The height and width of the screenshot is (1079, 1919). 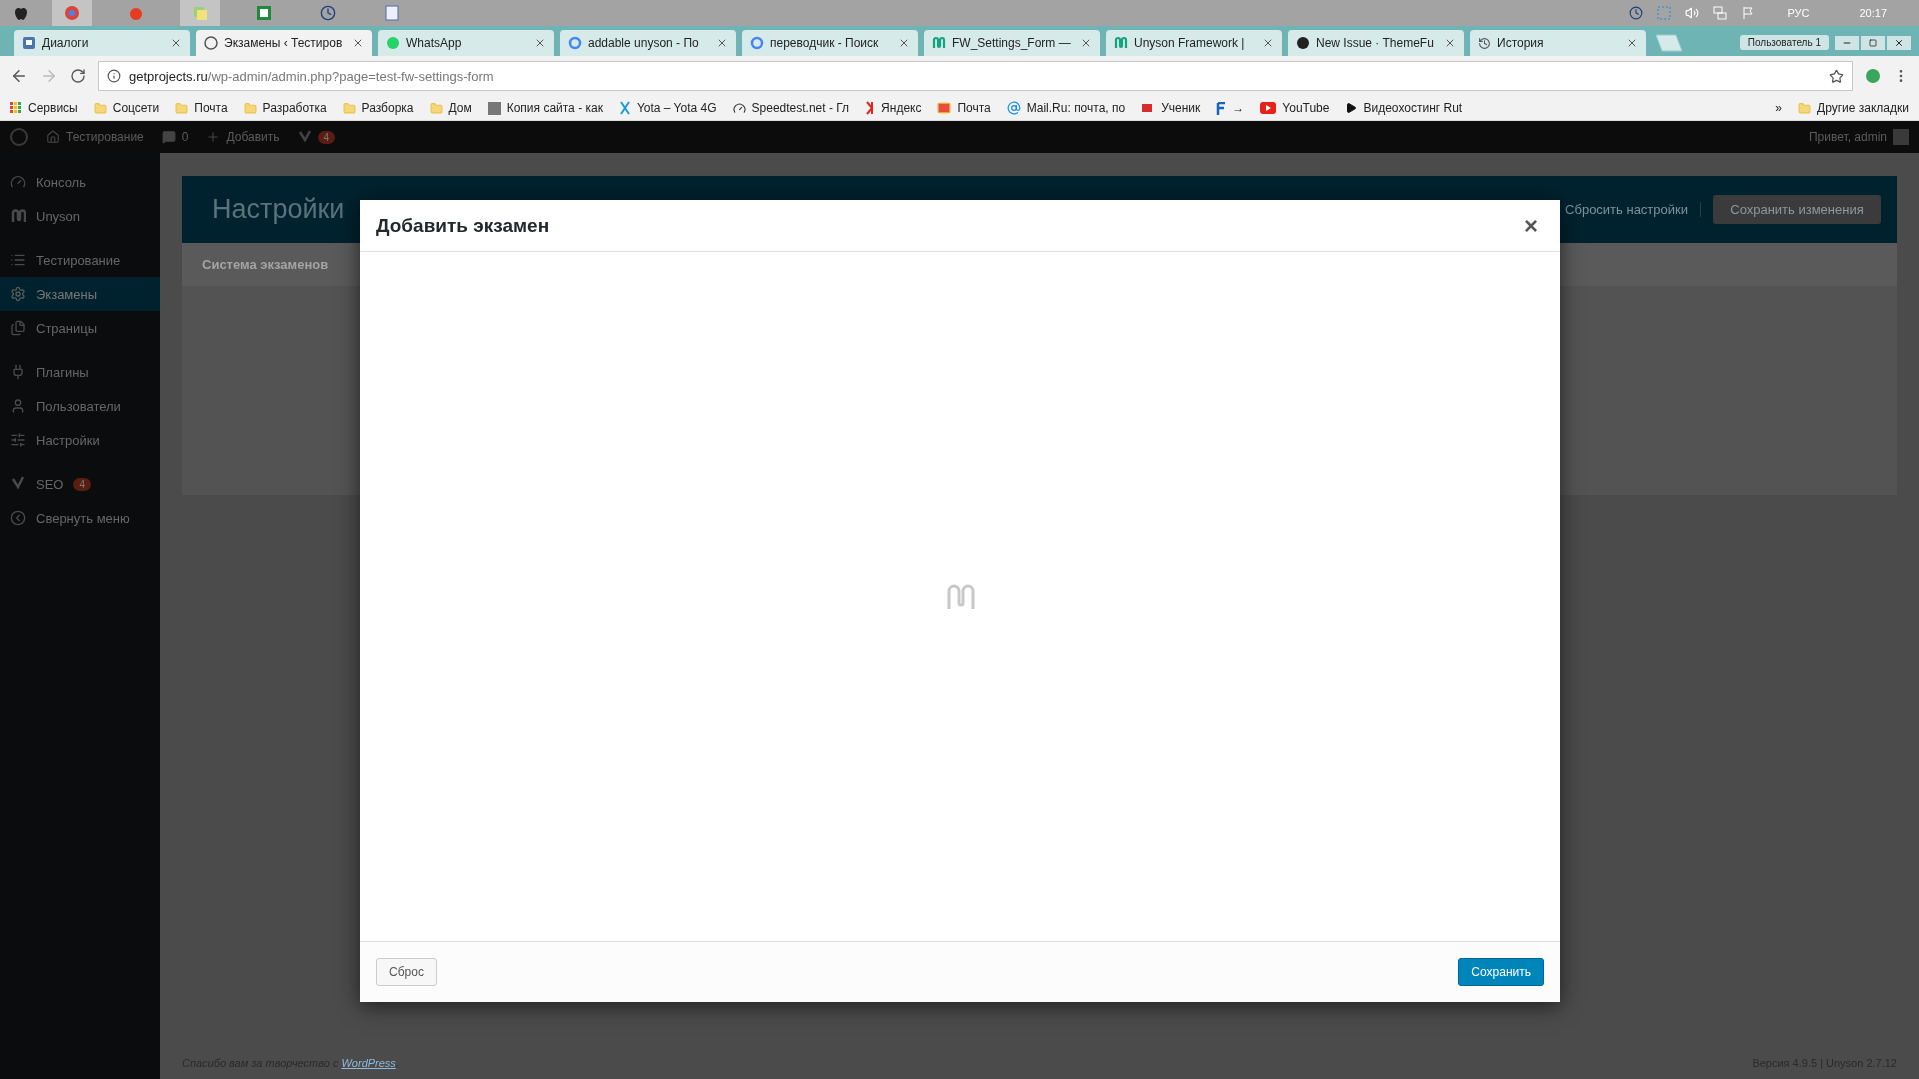 What do you see at coordinates (114, 76) in the screenshot?
I see `info-icon` at bounding box center [114, 76].